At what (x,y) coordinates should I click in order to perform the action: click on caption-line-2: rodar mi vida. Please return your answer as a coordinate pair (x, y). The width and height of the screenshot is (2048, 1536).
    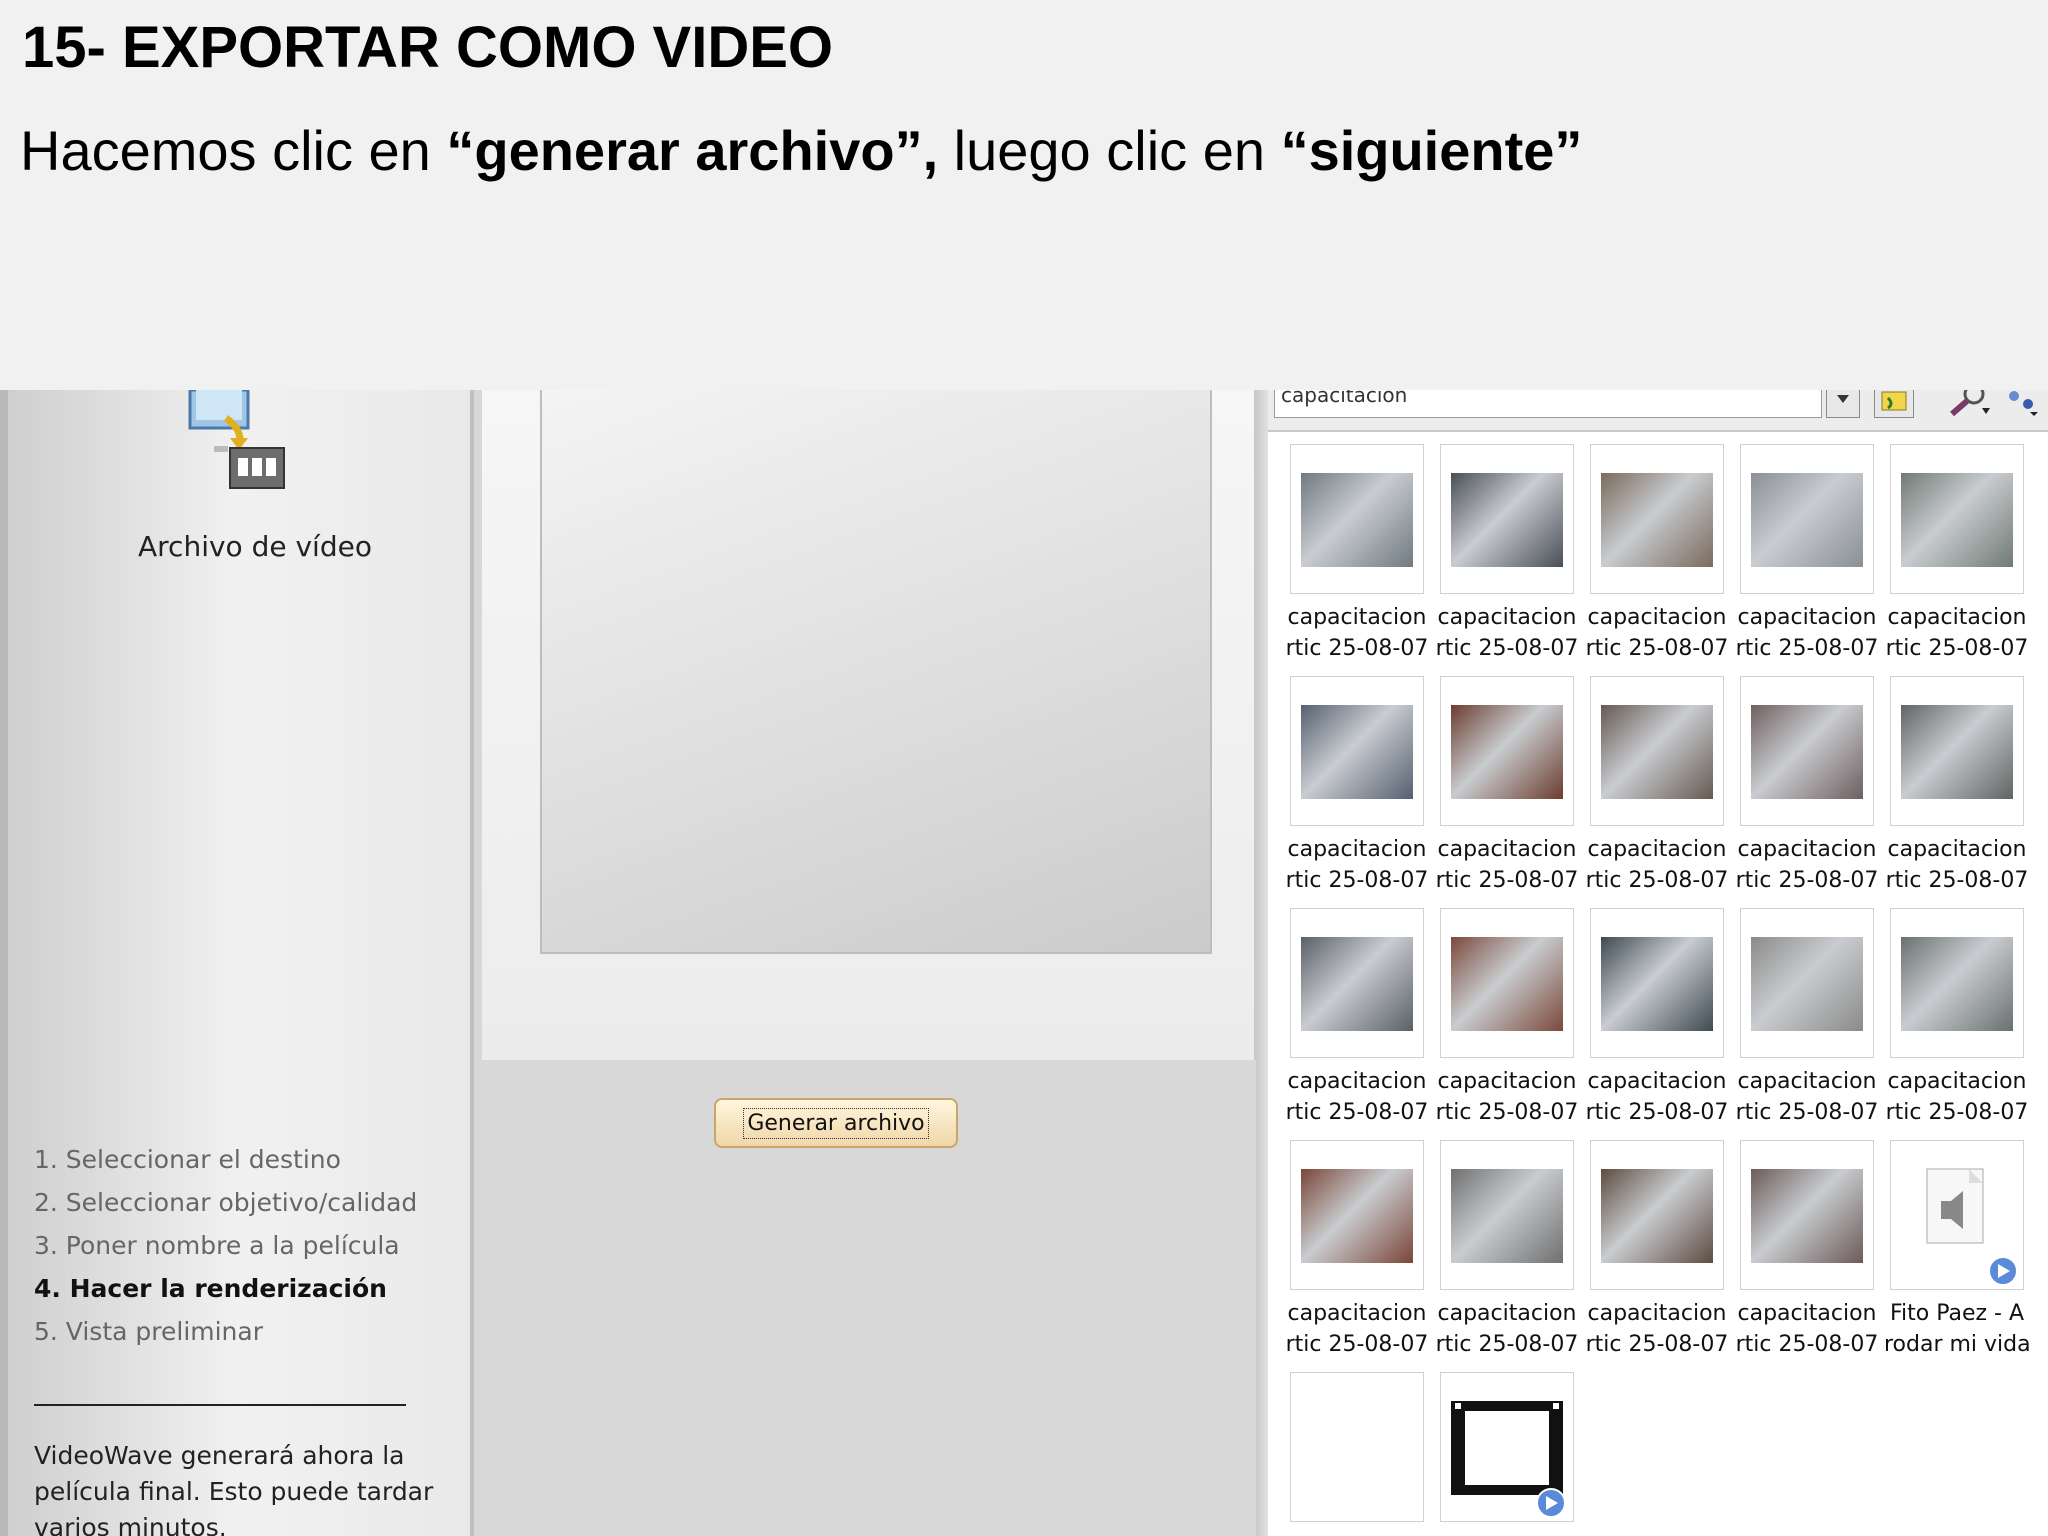
    Looking at the image, I should click on (1957, 1344).